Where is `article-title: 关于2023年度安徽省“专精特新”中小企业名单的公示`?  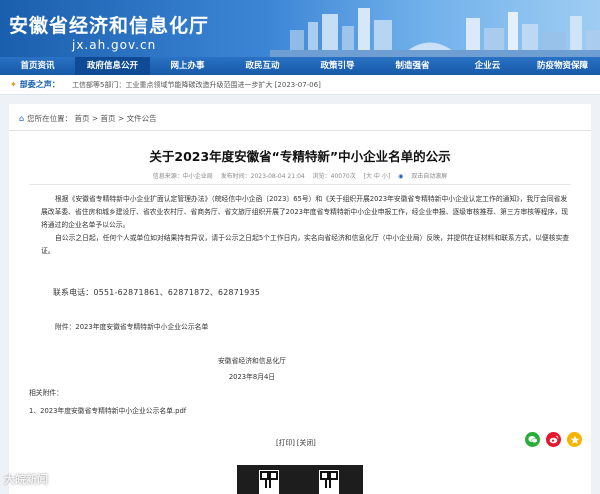
article-title: 关于2023年度安徽省“专精特新”中小企业名单的公示 is located at coordinates (300, 156).